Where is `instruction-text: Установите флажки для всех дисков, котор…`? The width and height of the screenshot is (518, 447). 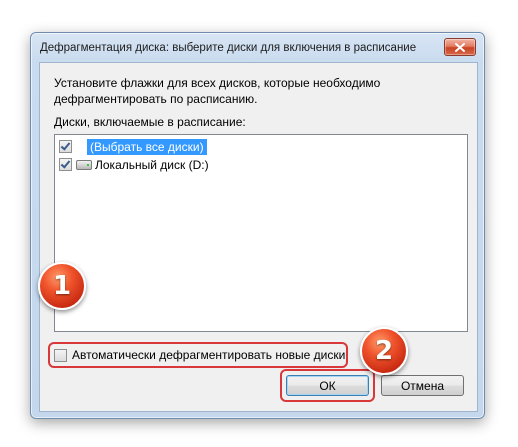
instruction-text: Установите флажки для всех дисков, котор… is located at coordinates (217, 91).